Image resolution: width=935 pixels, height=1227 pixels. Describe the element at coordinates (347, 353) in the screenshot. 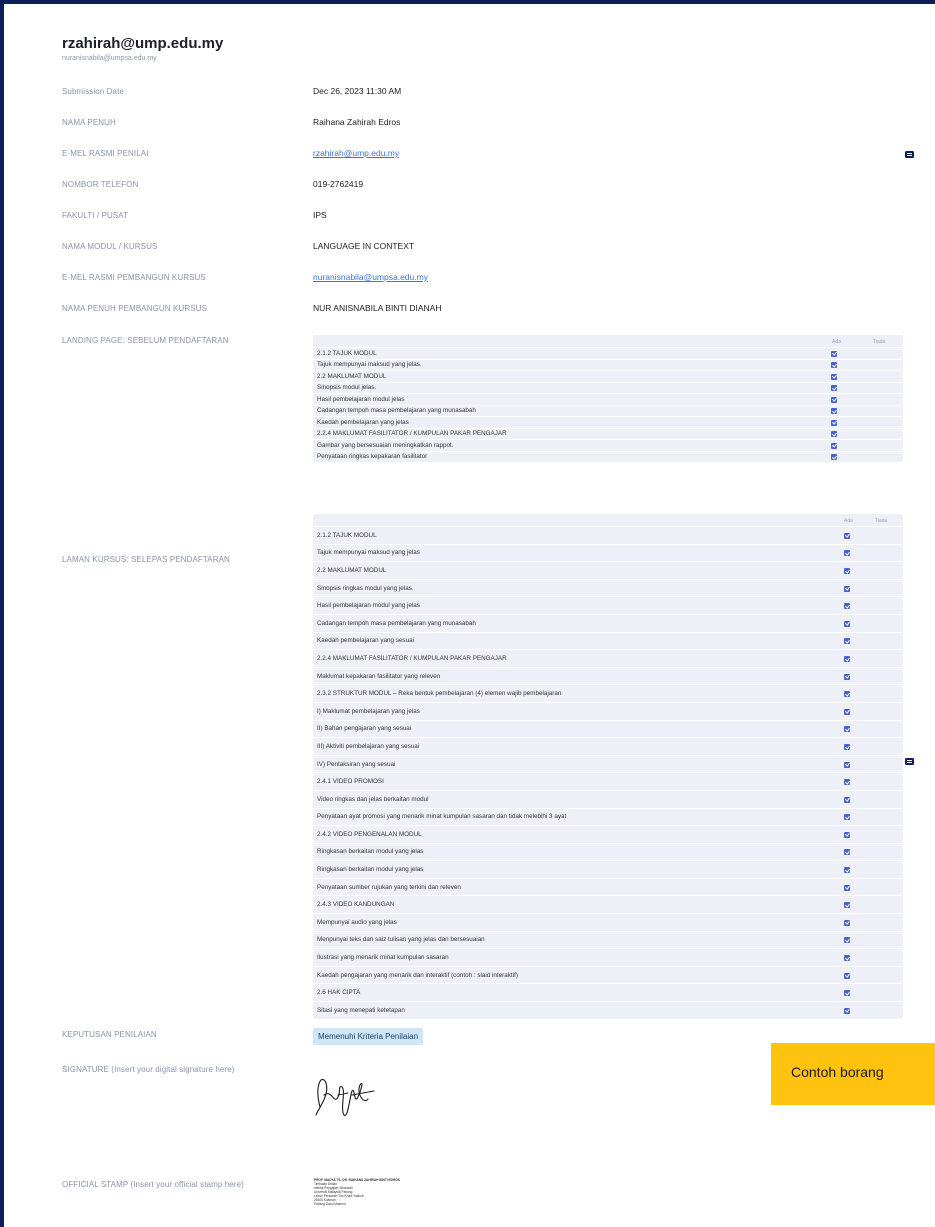

I see `checklist-item-text: 2.1.2 TAJUK MODUL` at that location.